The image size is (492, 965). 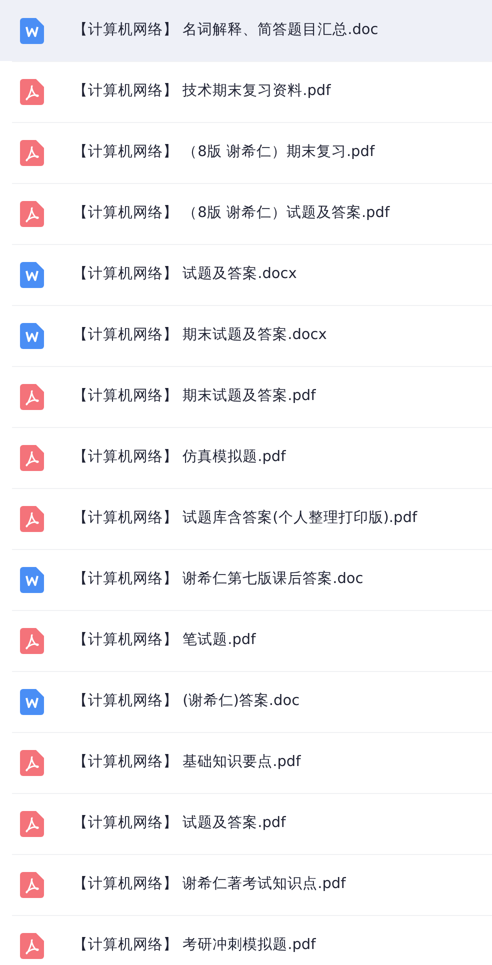 I want to click on file-row: 【计算机网络】 考研冲刺模拟题.pdf, so click(x=252, y=940).